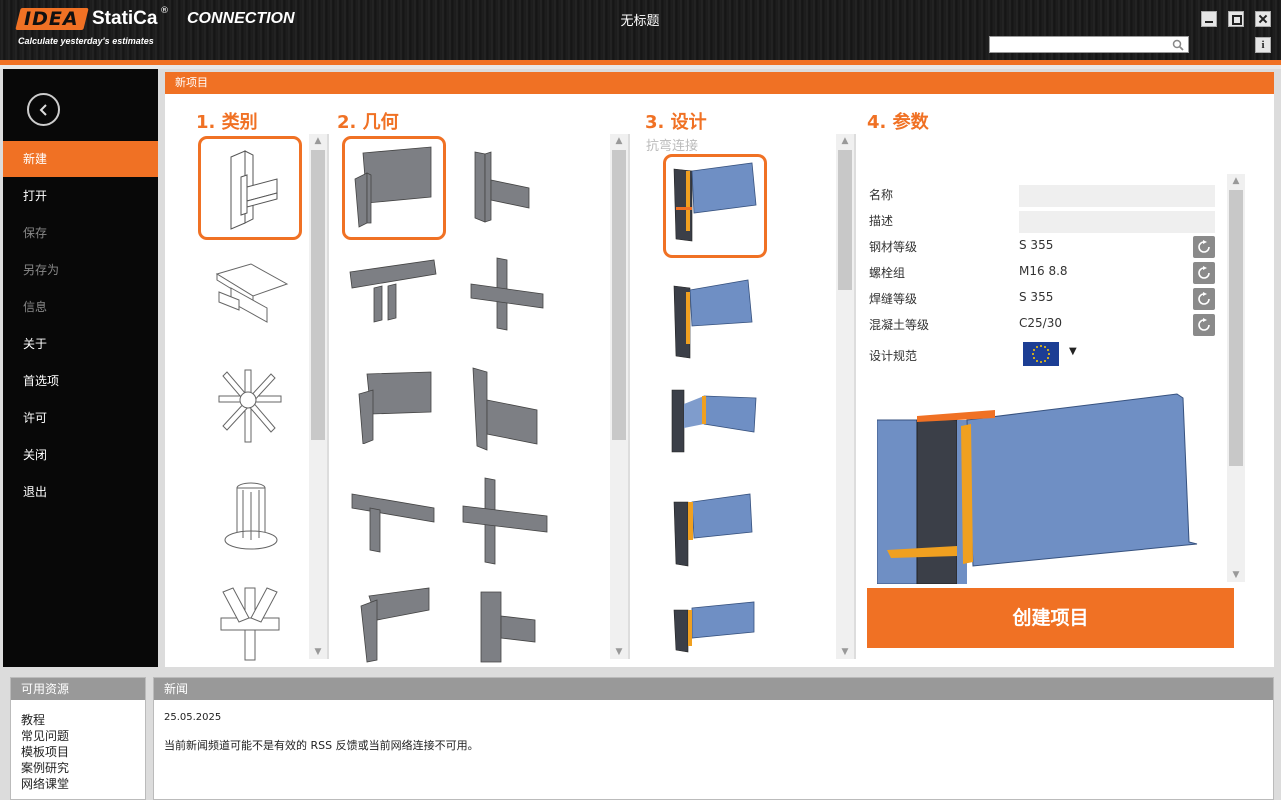 This screenshot has height=800, width=1281. Describe the element at coordinates (80, 196) in the screenshot. I see `sidebar-item-open: 打开` at that location.